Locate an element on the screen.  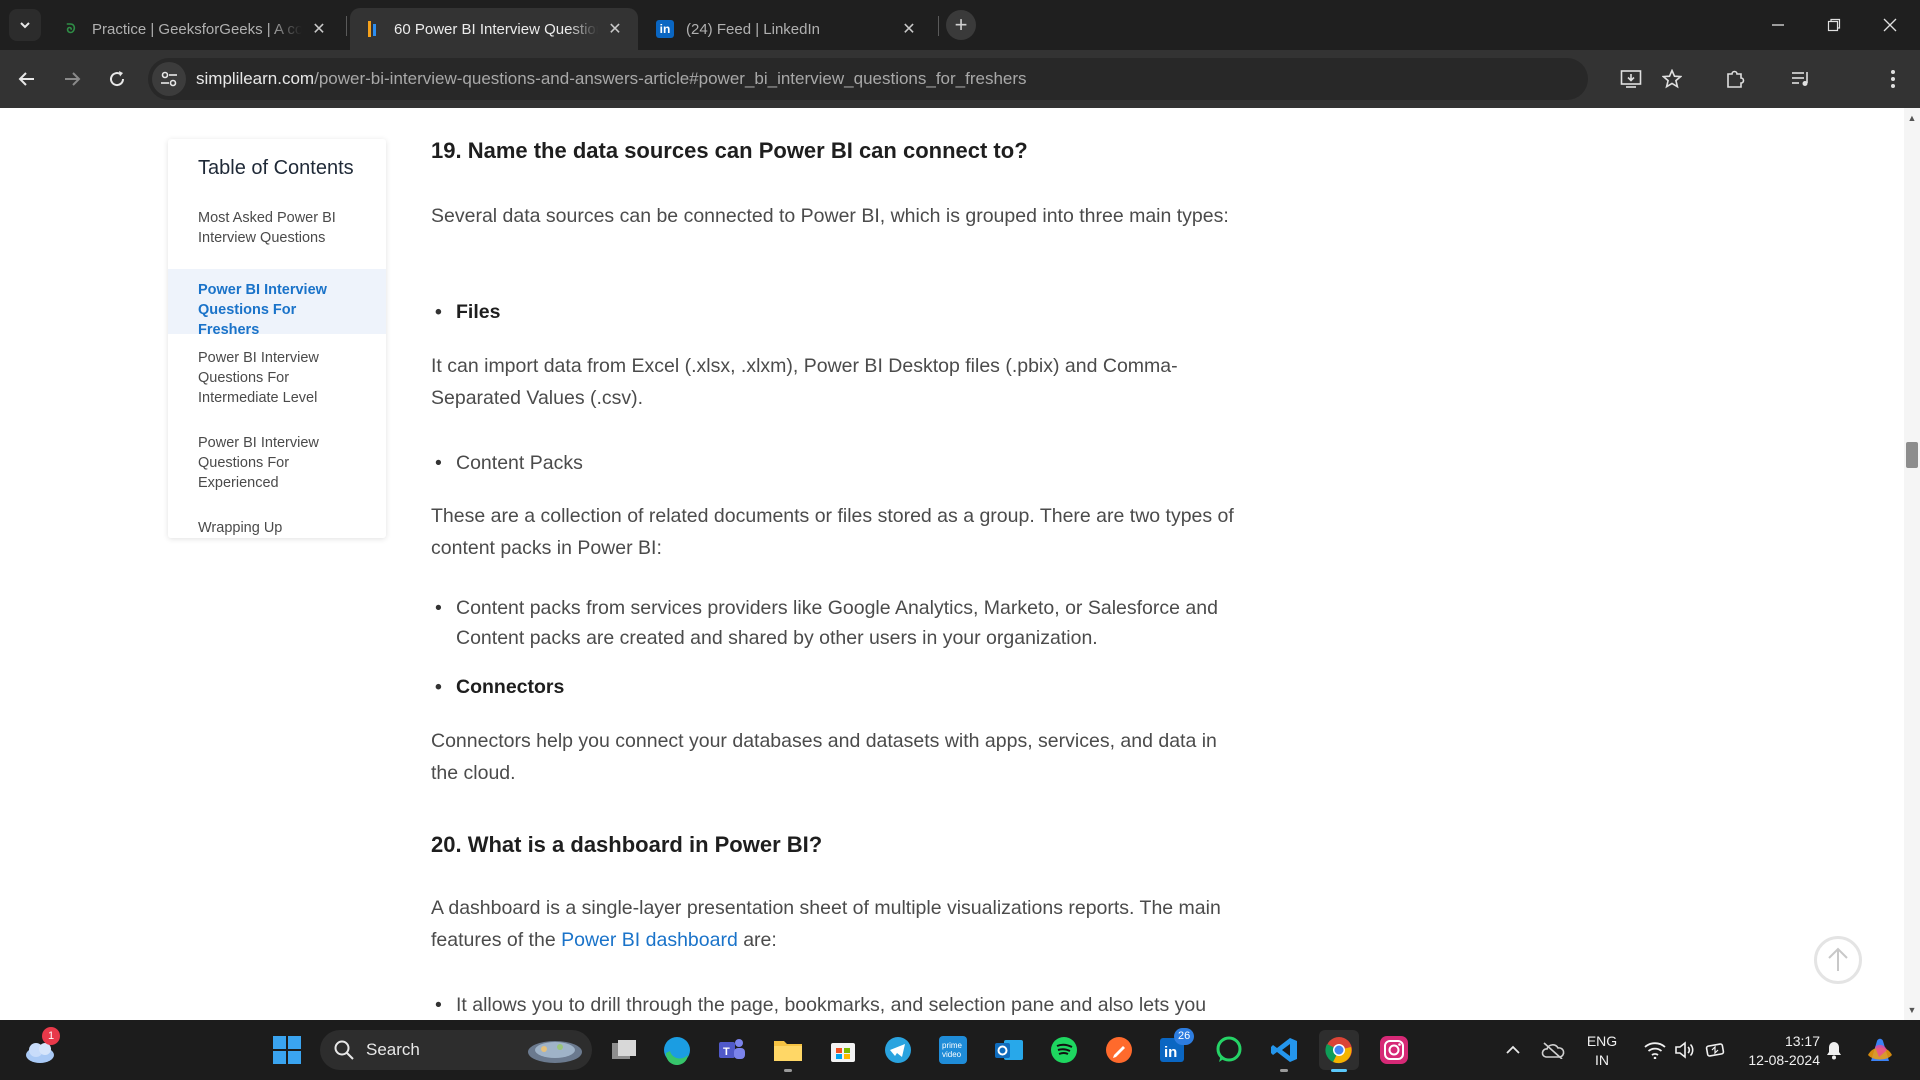
scroll-up-arrow-icon: ▲ is located at coordinates (1912, 118).